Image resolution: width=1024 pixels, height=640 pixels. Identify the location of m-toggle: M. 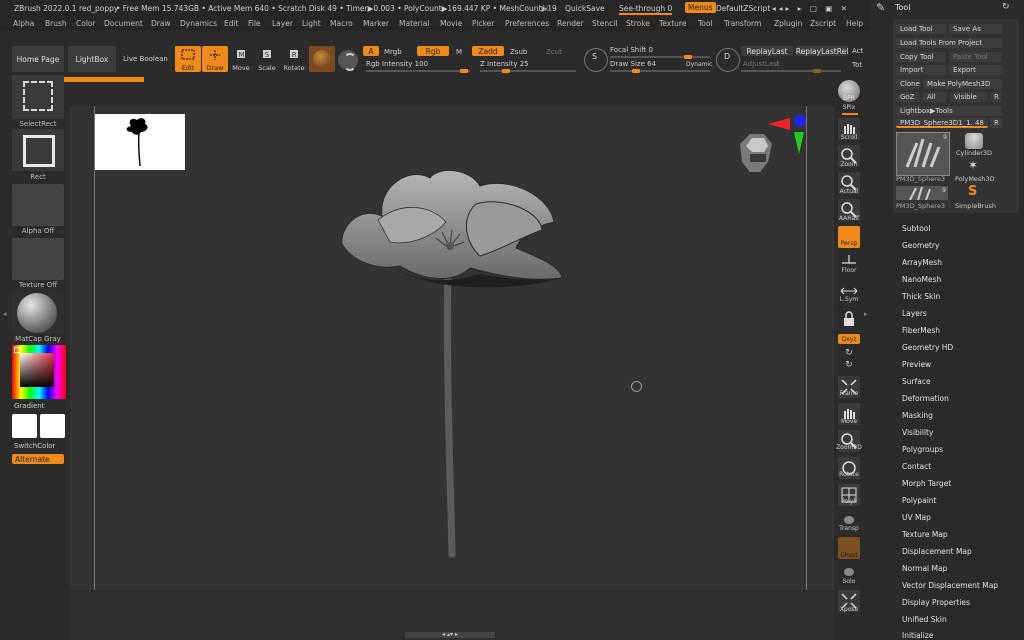
(459, 52).